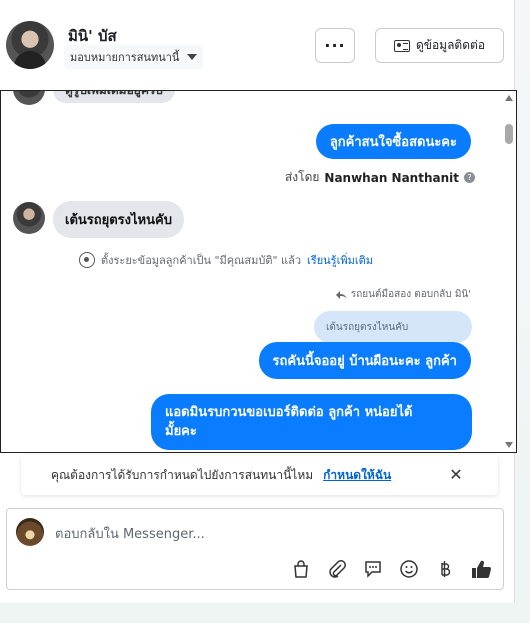 Image resolution: width=530 pixels, height=623 pixels. What do you see at coordinates (192, 57) in the screenshot?
I see `chevron-down-icon` at bounding box center [192, 57].